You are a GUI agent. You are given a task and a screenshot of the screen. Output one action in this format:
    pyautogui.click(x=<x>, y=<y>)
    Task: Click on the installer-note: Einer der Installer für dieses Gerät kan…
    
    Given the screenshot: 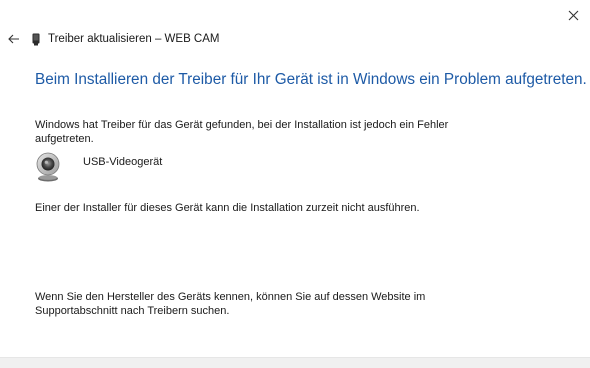 What is the action you would take?
    pyautogui.click(x=227, y=208)
    